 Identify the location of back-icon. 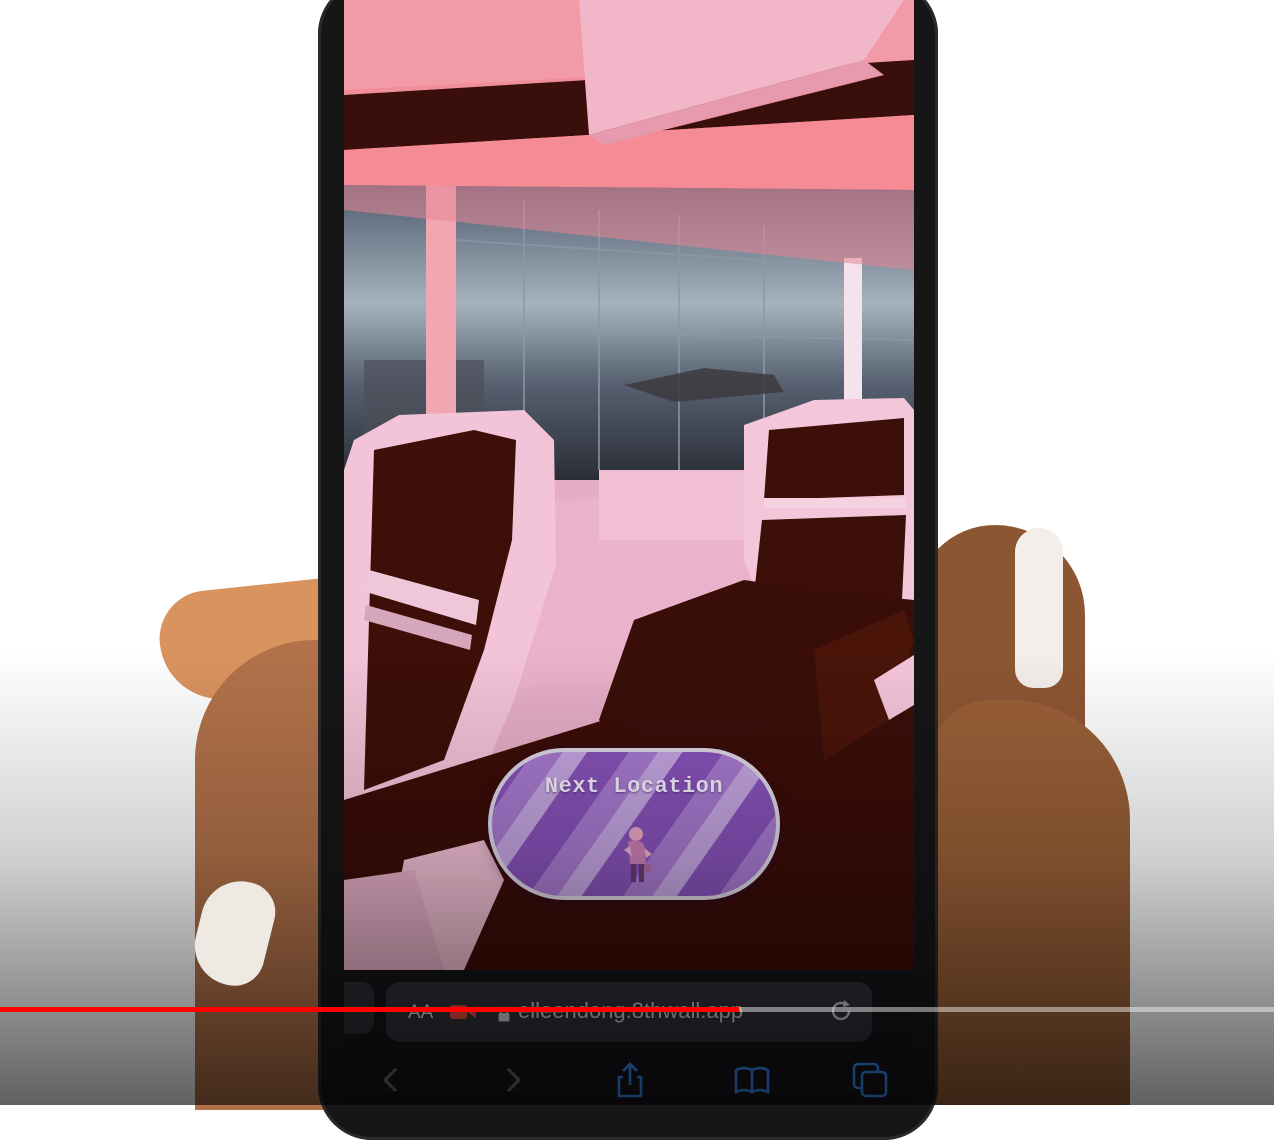
(392, 1080).